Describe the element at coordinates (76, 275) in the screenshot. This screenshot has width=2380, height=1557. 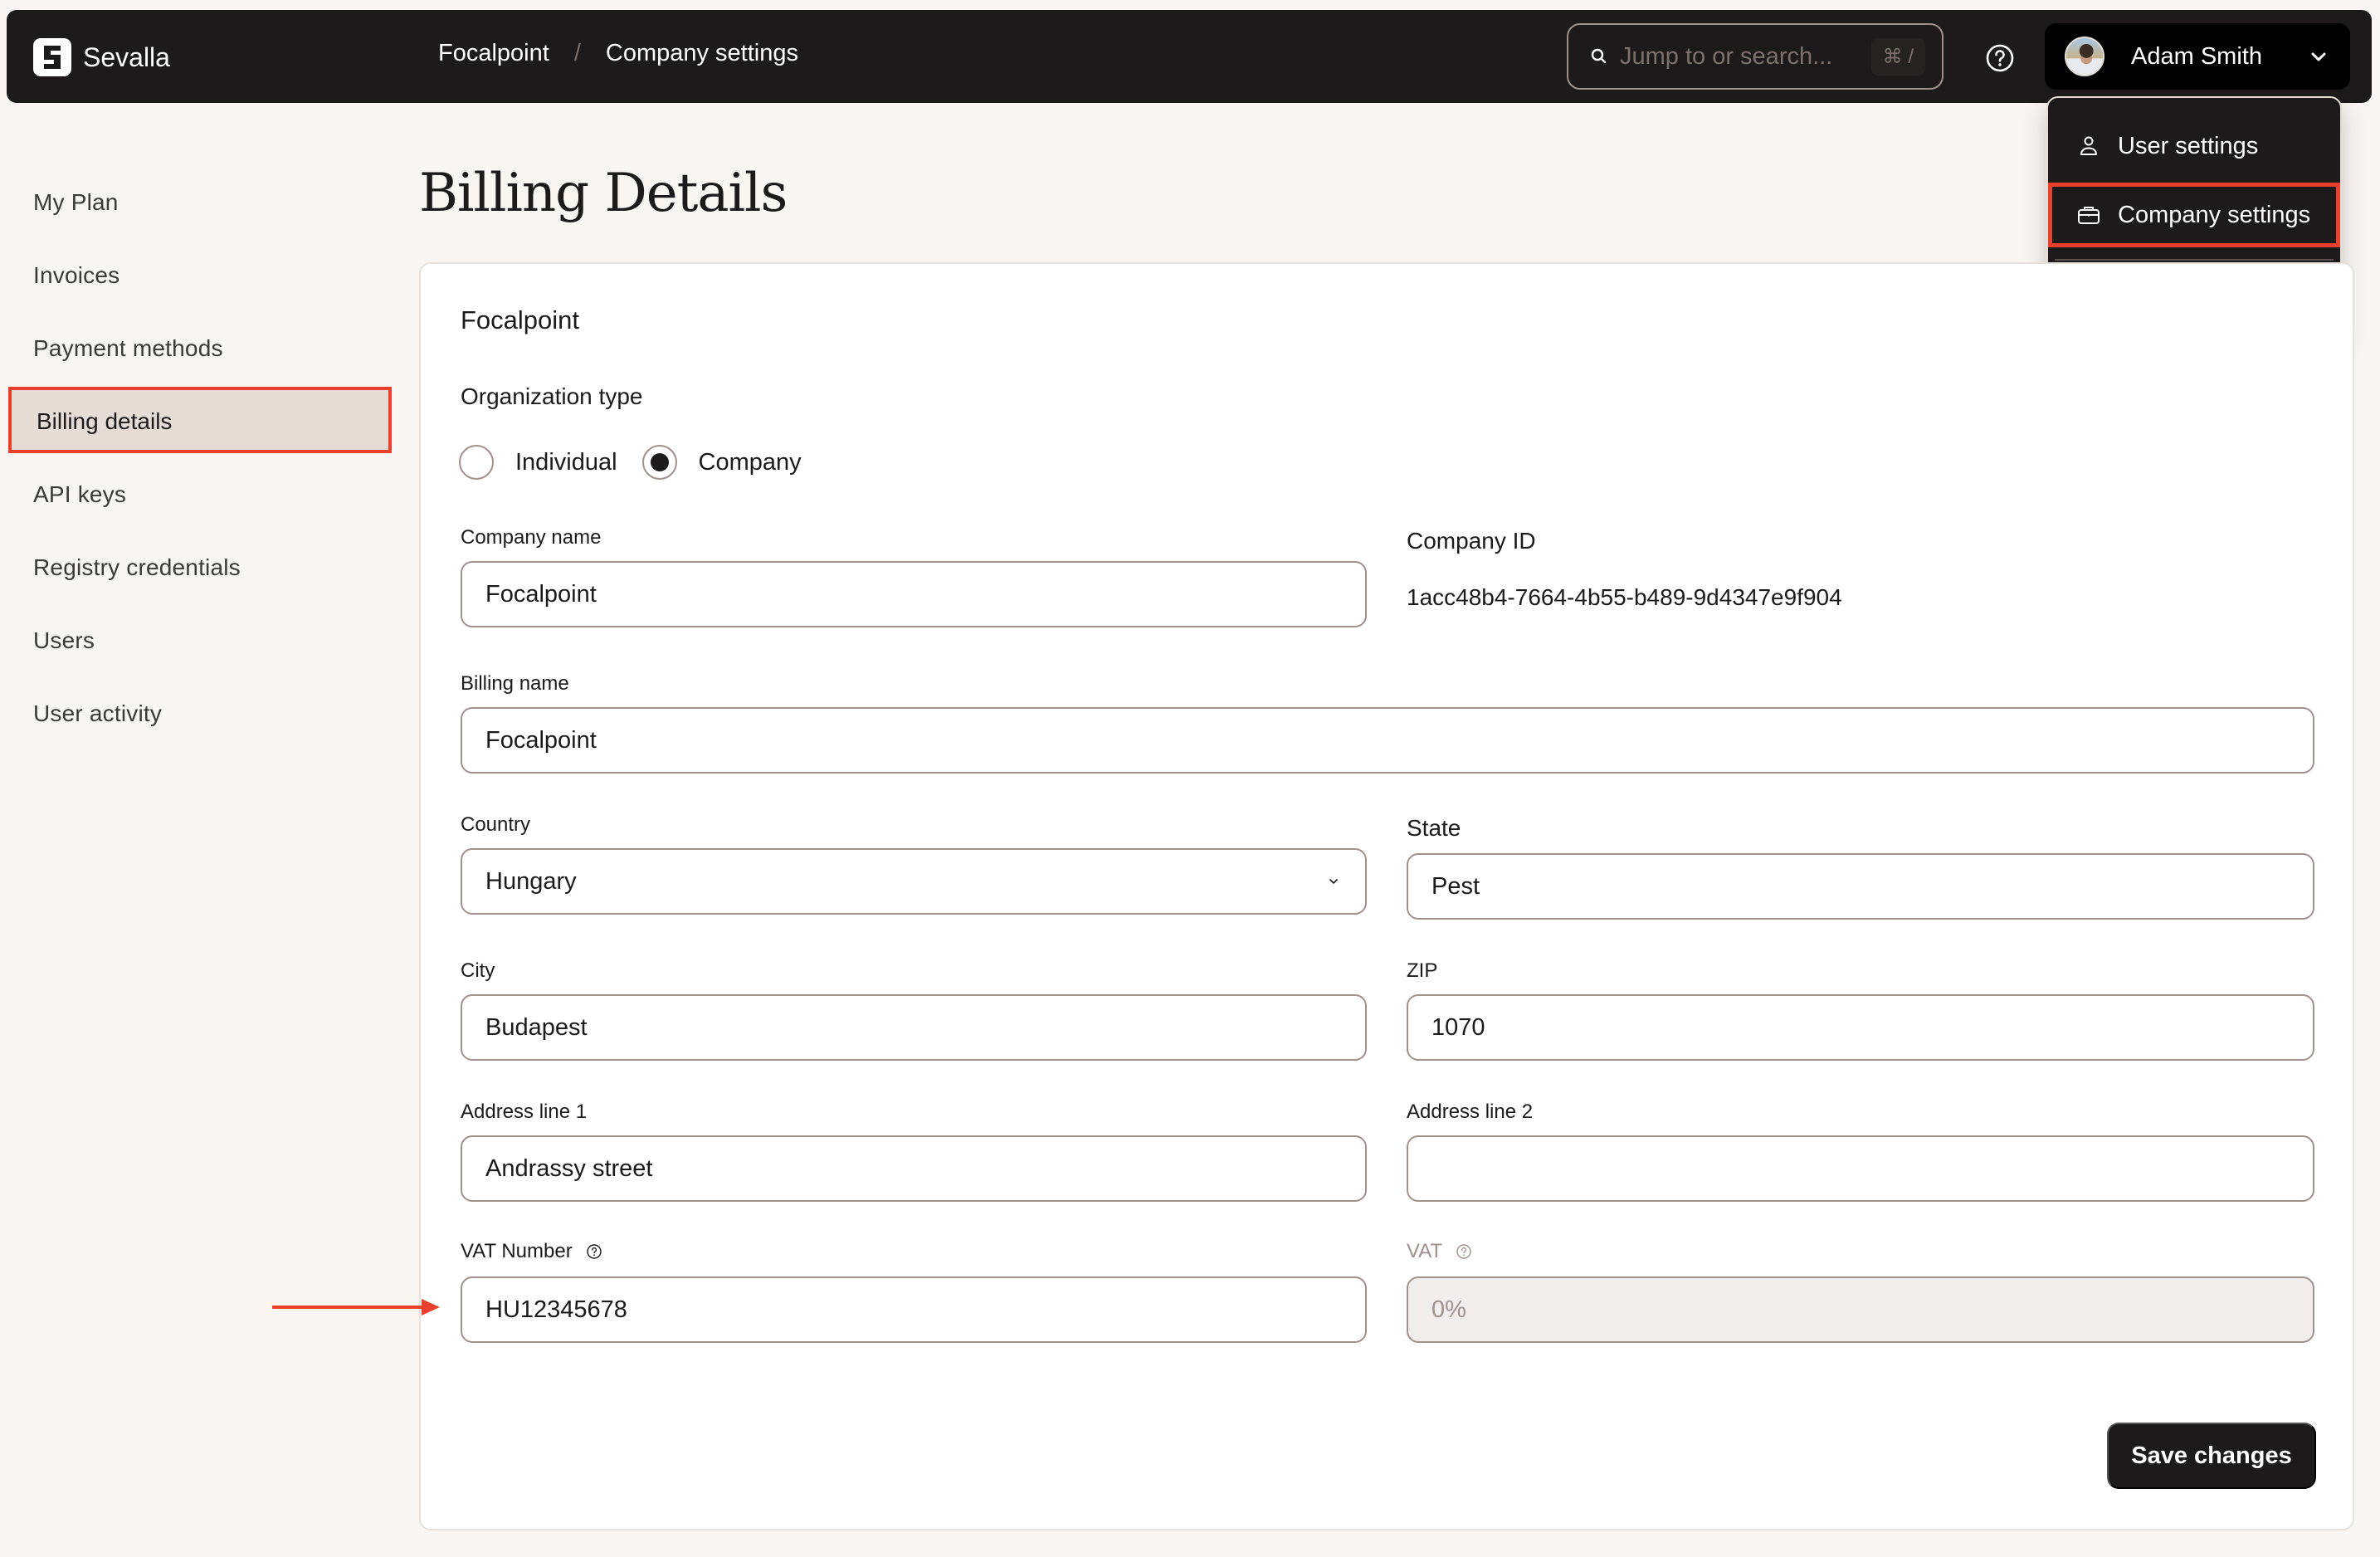
I see `sidebar-item-invoices: Invoices` at that location.